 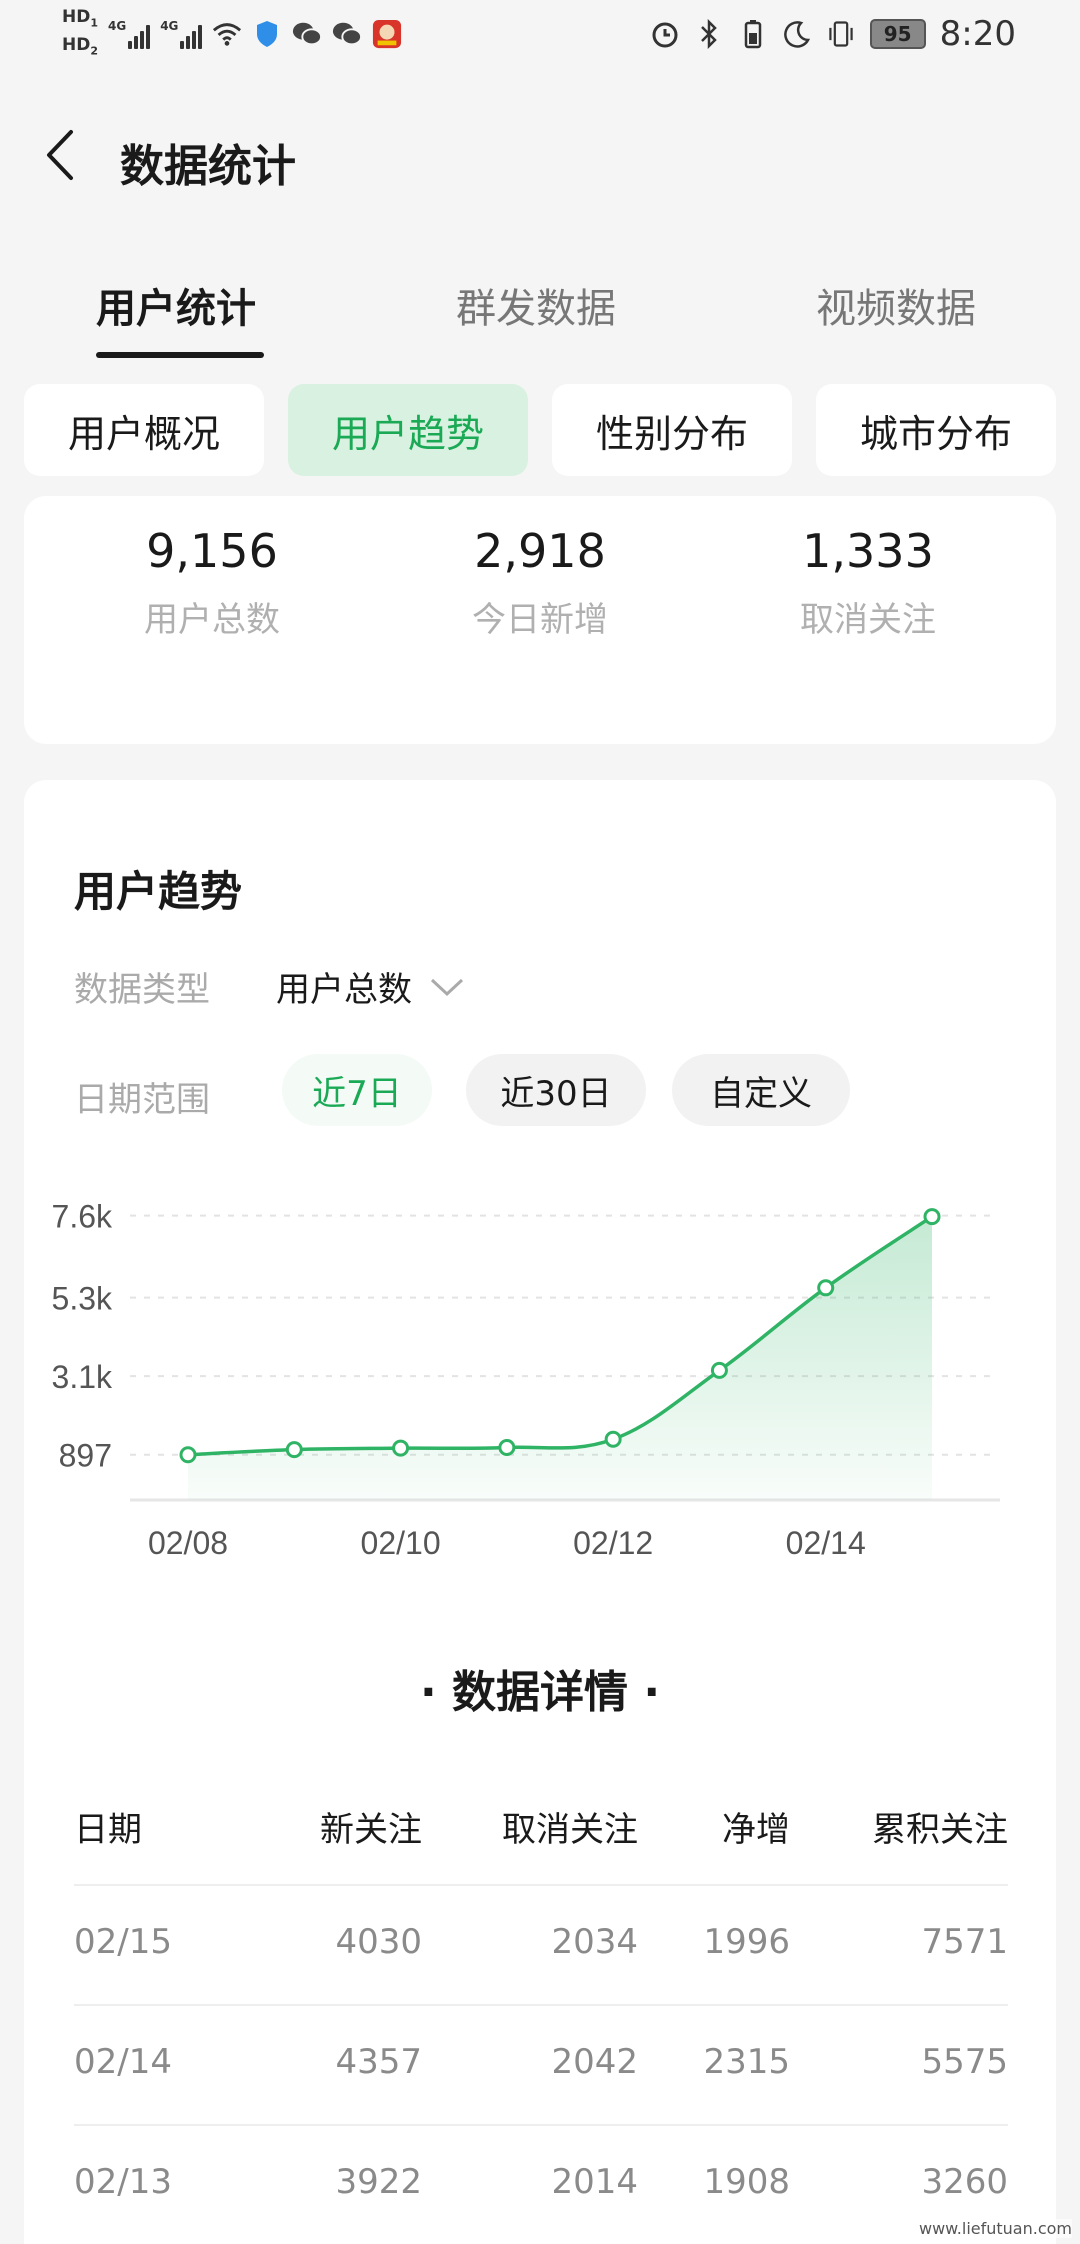 I want to click on y-tick-label: 3.1k, so click(x=82, y=1377).